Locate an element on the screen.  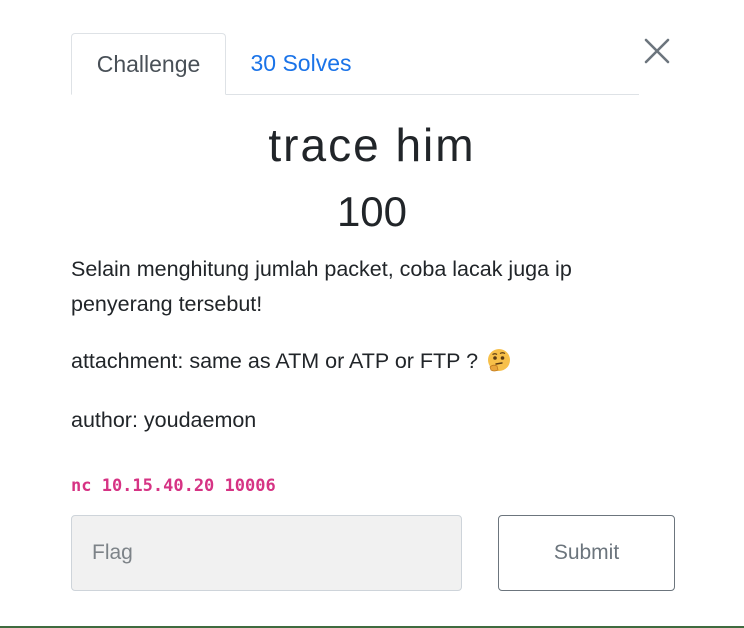
attachment-line: attachment: same as ATM or ATP or FTP ? is located at coordinates (291, 361).